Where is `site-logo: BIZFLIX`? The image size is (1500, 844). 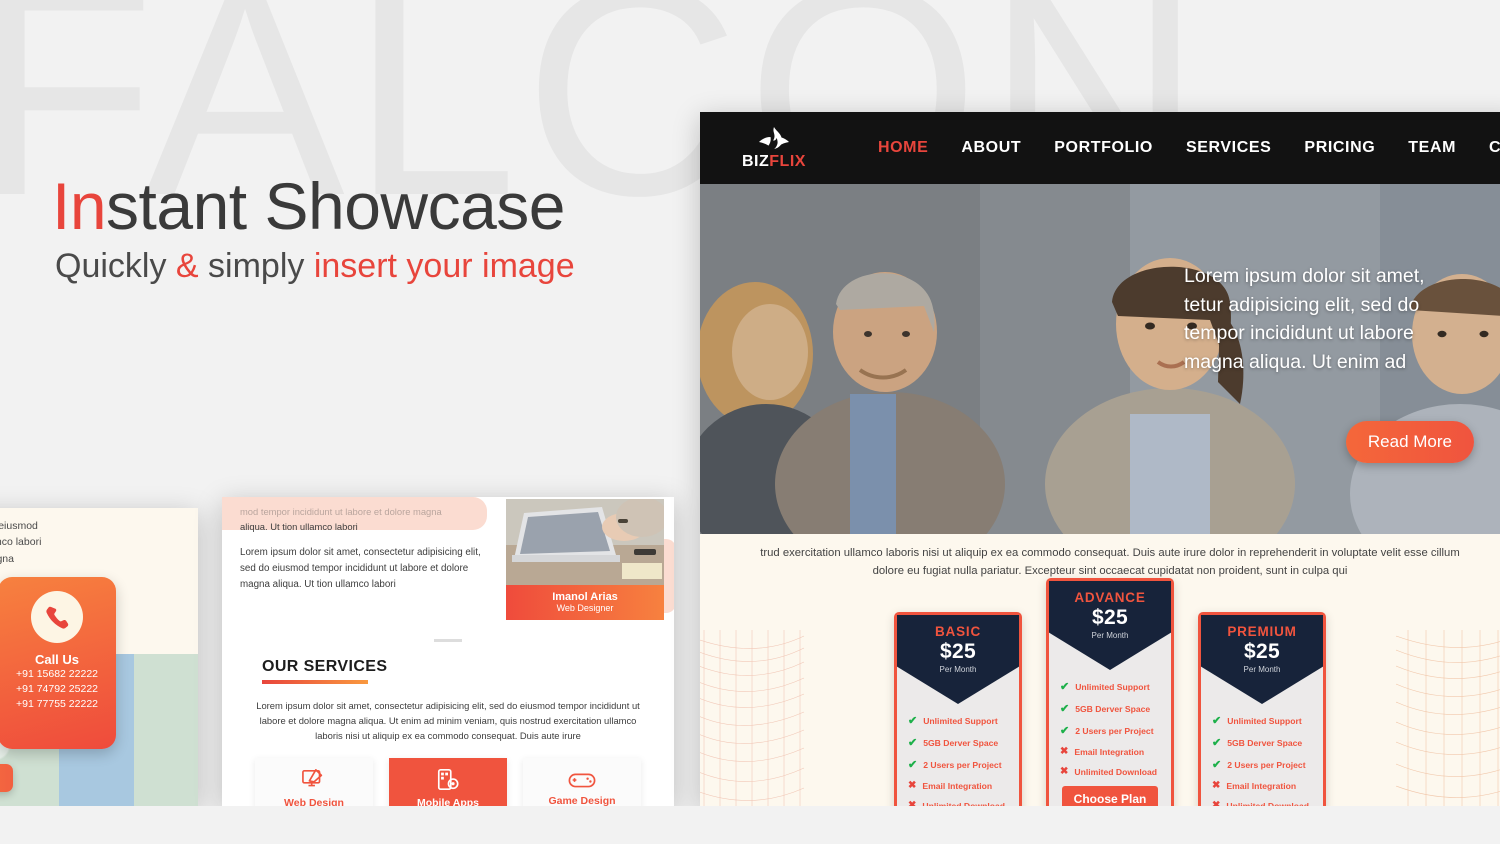
site-logo: BIZFLIX is located at coordinates (774, 148).